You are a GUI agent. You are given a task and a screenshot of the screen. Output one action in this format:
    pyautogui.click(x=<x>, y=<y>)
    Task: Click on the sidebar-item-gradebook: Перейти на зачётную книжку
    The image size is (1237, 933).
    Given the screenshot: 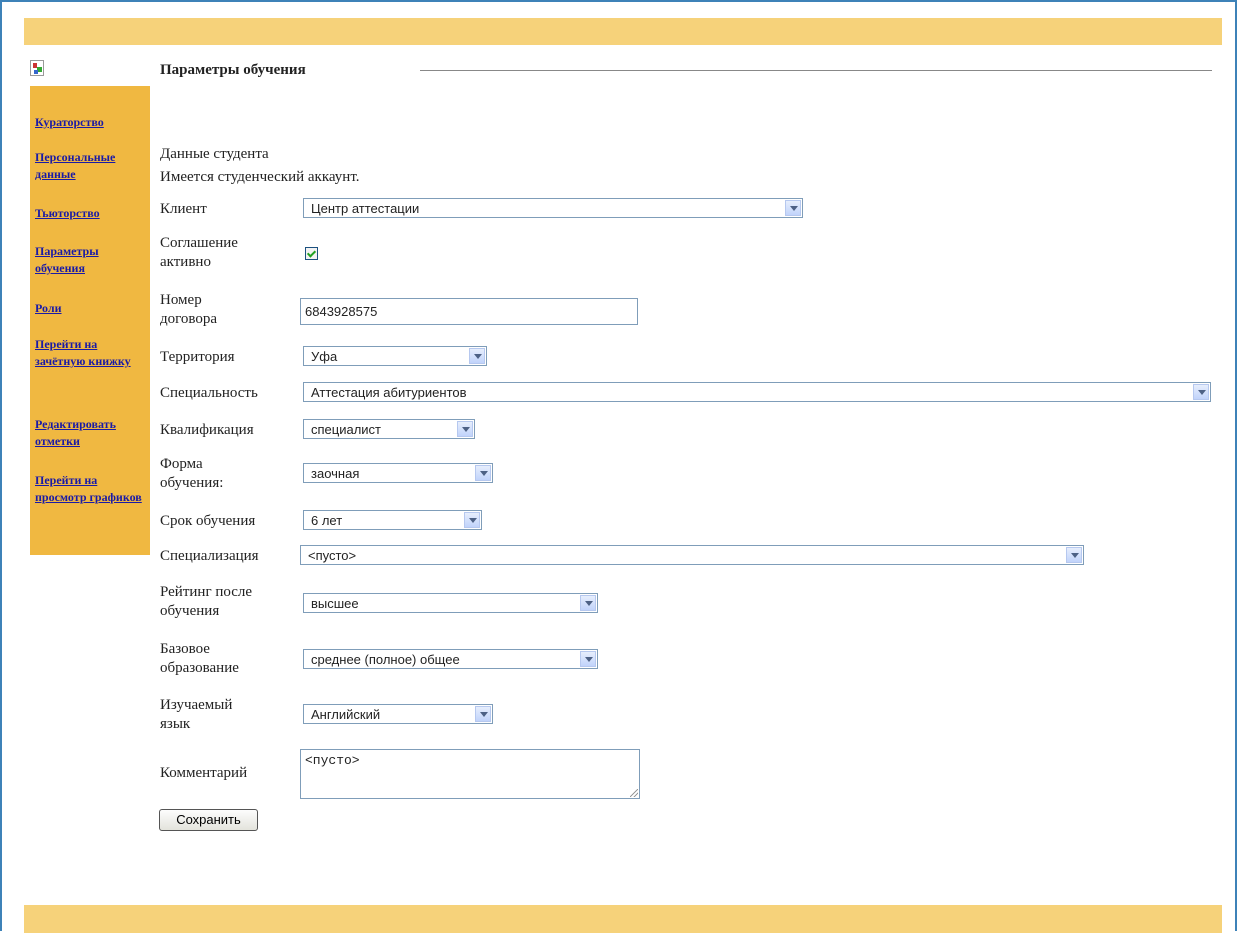 What is the action you would take?
    pyautogui.click(x=92, y=353)
    